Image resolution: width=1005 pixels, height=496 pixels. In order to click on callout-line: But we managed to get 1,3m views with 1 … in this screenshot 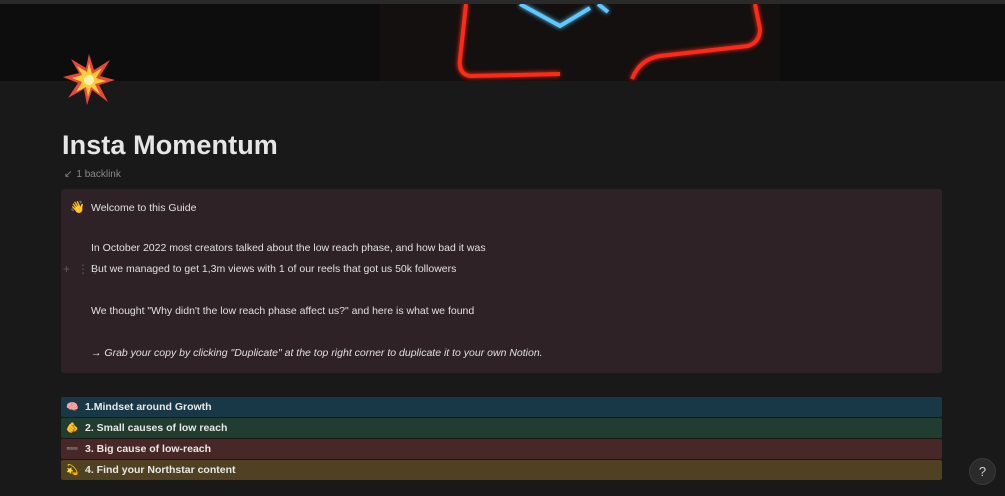, I will do `click(274, 269)`.